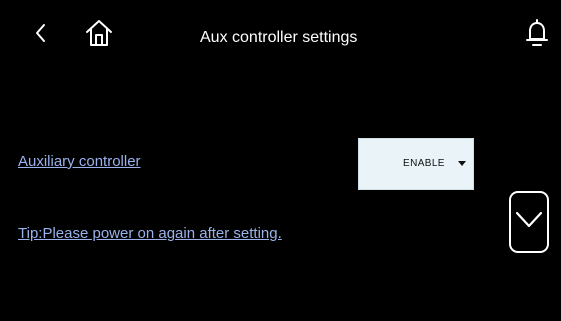 The width and height of the screenshot is (561, 321). Describe the element at coordinates (79, 161) in the screenshot. I see `auxiliary-controller-label: Auxiliary controller` at that location.